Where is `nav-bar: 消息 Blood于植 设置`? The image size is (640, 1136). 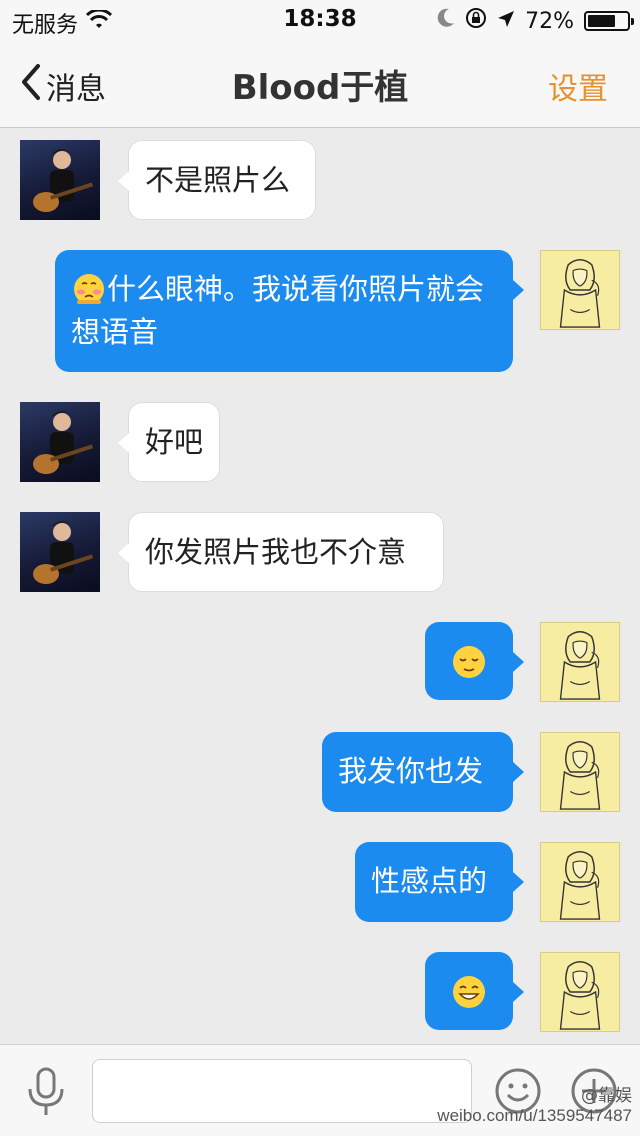 nav-bar: 消息 Blood于植 设置 is located at coordinates (320, 84).